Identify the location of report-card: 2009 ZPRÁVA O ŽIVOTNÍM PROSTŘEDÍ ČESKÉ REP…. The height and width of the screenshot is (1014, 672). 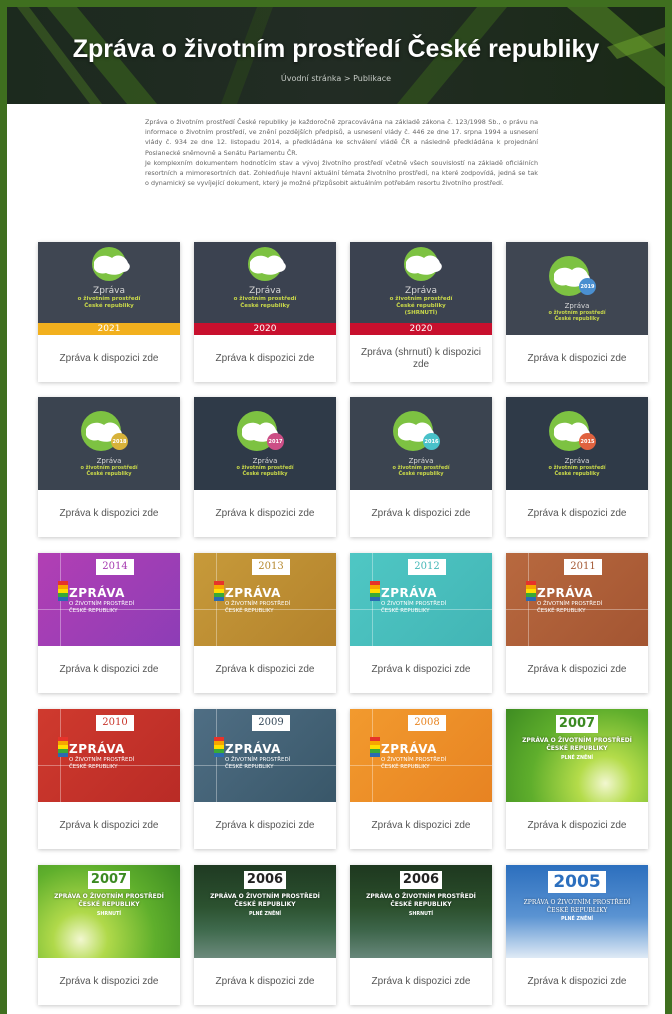
(265, 779).